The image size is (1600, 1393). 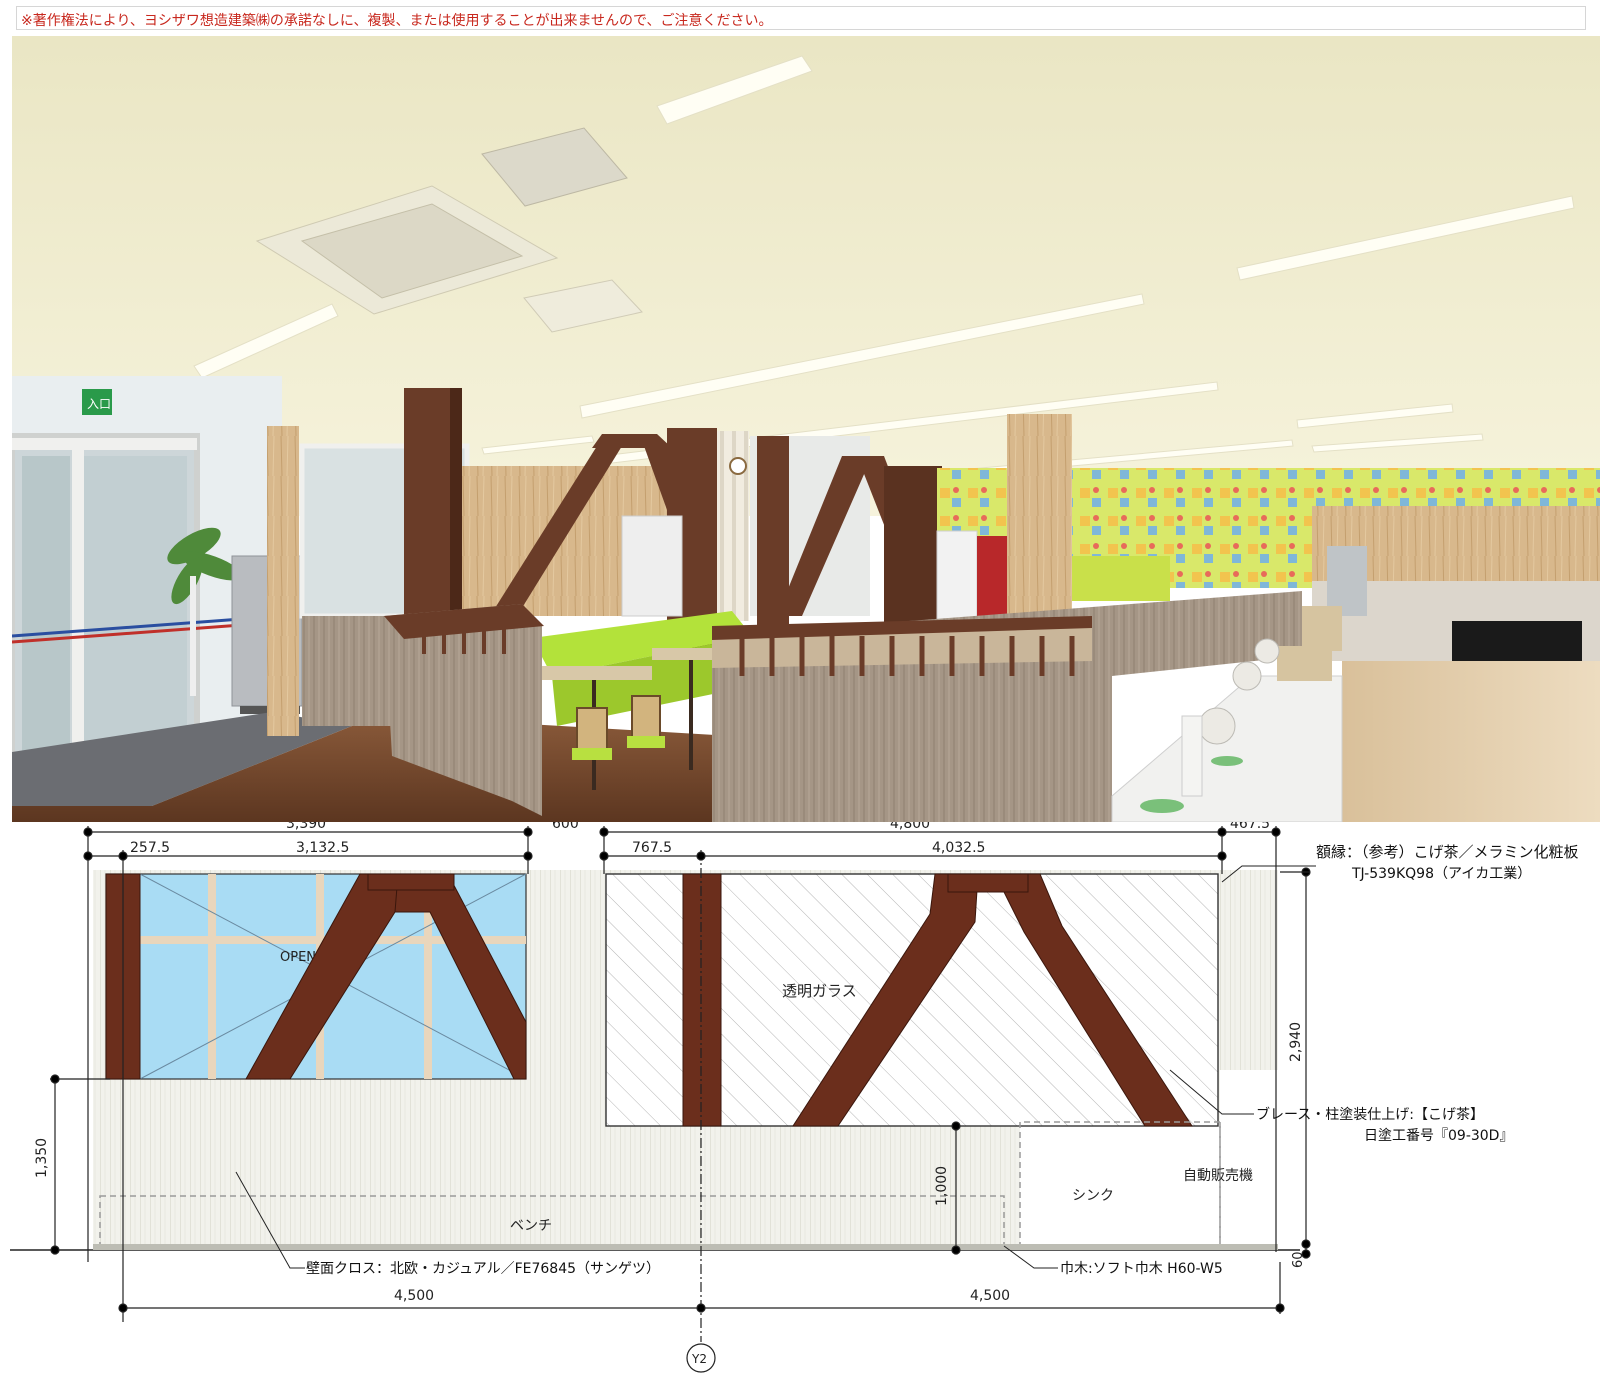 I want to click on center-column, so click(x=702, y=1000).